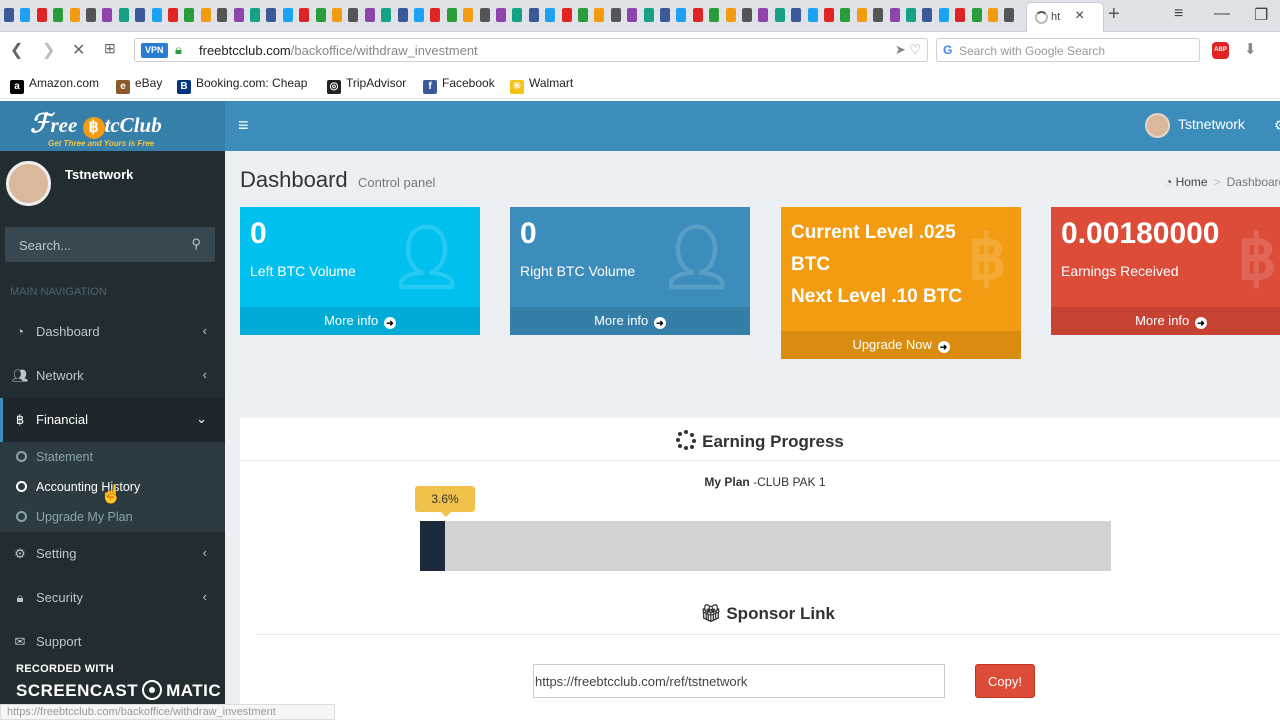 Image resolution: width=1280 pixels, height=720 pixels. I want to click on adblock-icon: ABP, so click(1220, 50).